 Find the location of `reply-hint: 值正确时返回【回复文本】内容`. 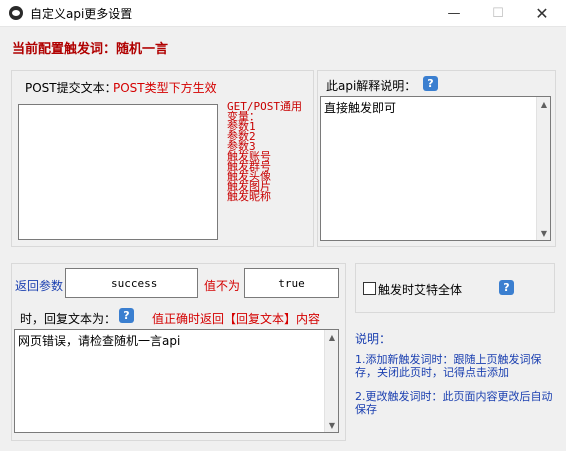

reply-hint: 值正确时返回【回复文本】内容 is located at coordinates (236, 319).